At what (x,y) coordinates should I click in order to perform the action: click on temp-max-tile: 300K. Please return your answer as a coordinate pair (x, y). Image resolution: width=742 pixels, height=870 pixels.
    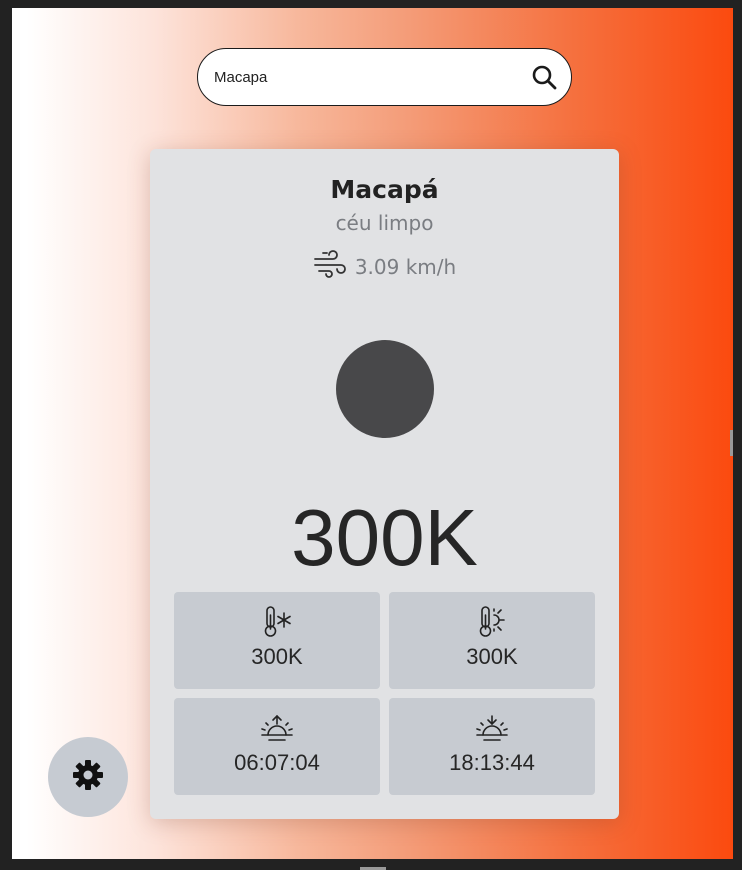
    Looking at the image, I should click on (492, 640).